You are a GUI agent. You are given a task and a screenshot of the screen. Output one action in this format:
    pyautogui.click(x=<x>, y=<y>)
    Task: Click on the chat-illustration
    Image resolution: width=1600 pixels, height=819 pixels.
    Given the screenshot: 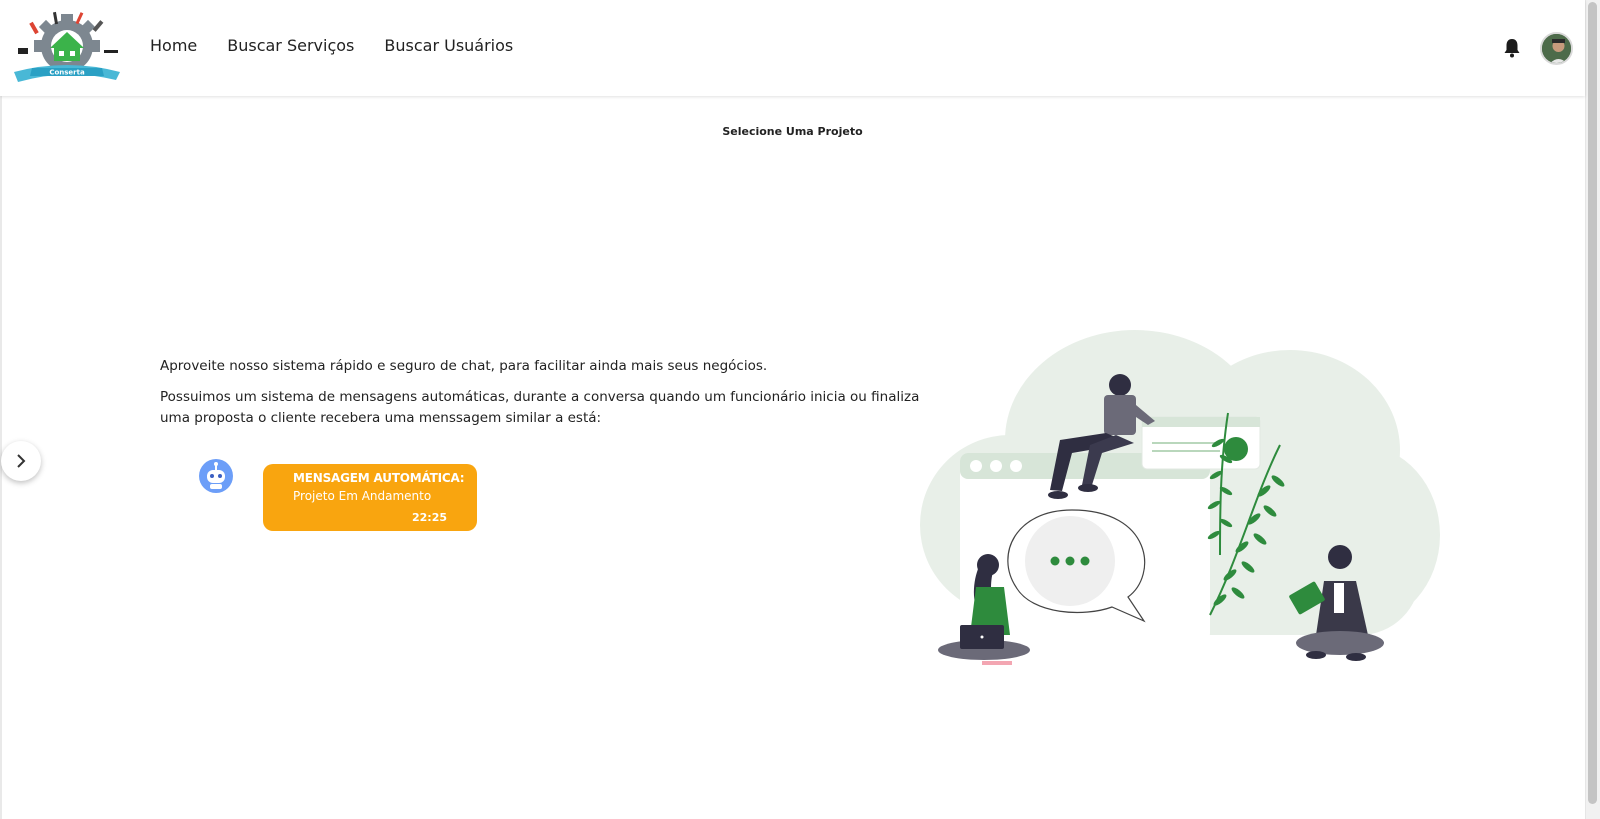 What is the action you would take?
    pyautogui.click(x=1180, y=497)
    